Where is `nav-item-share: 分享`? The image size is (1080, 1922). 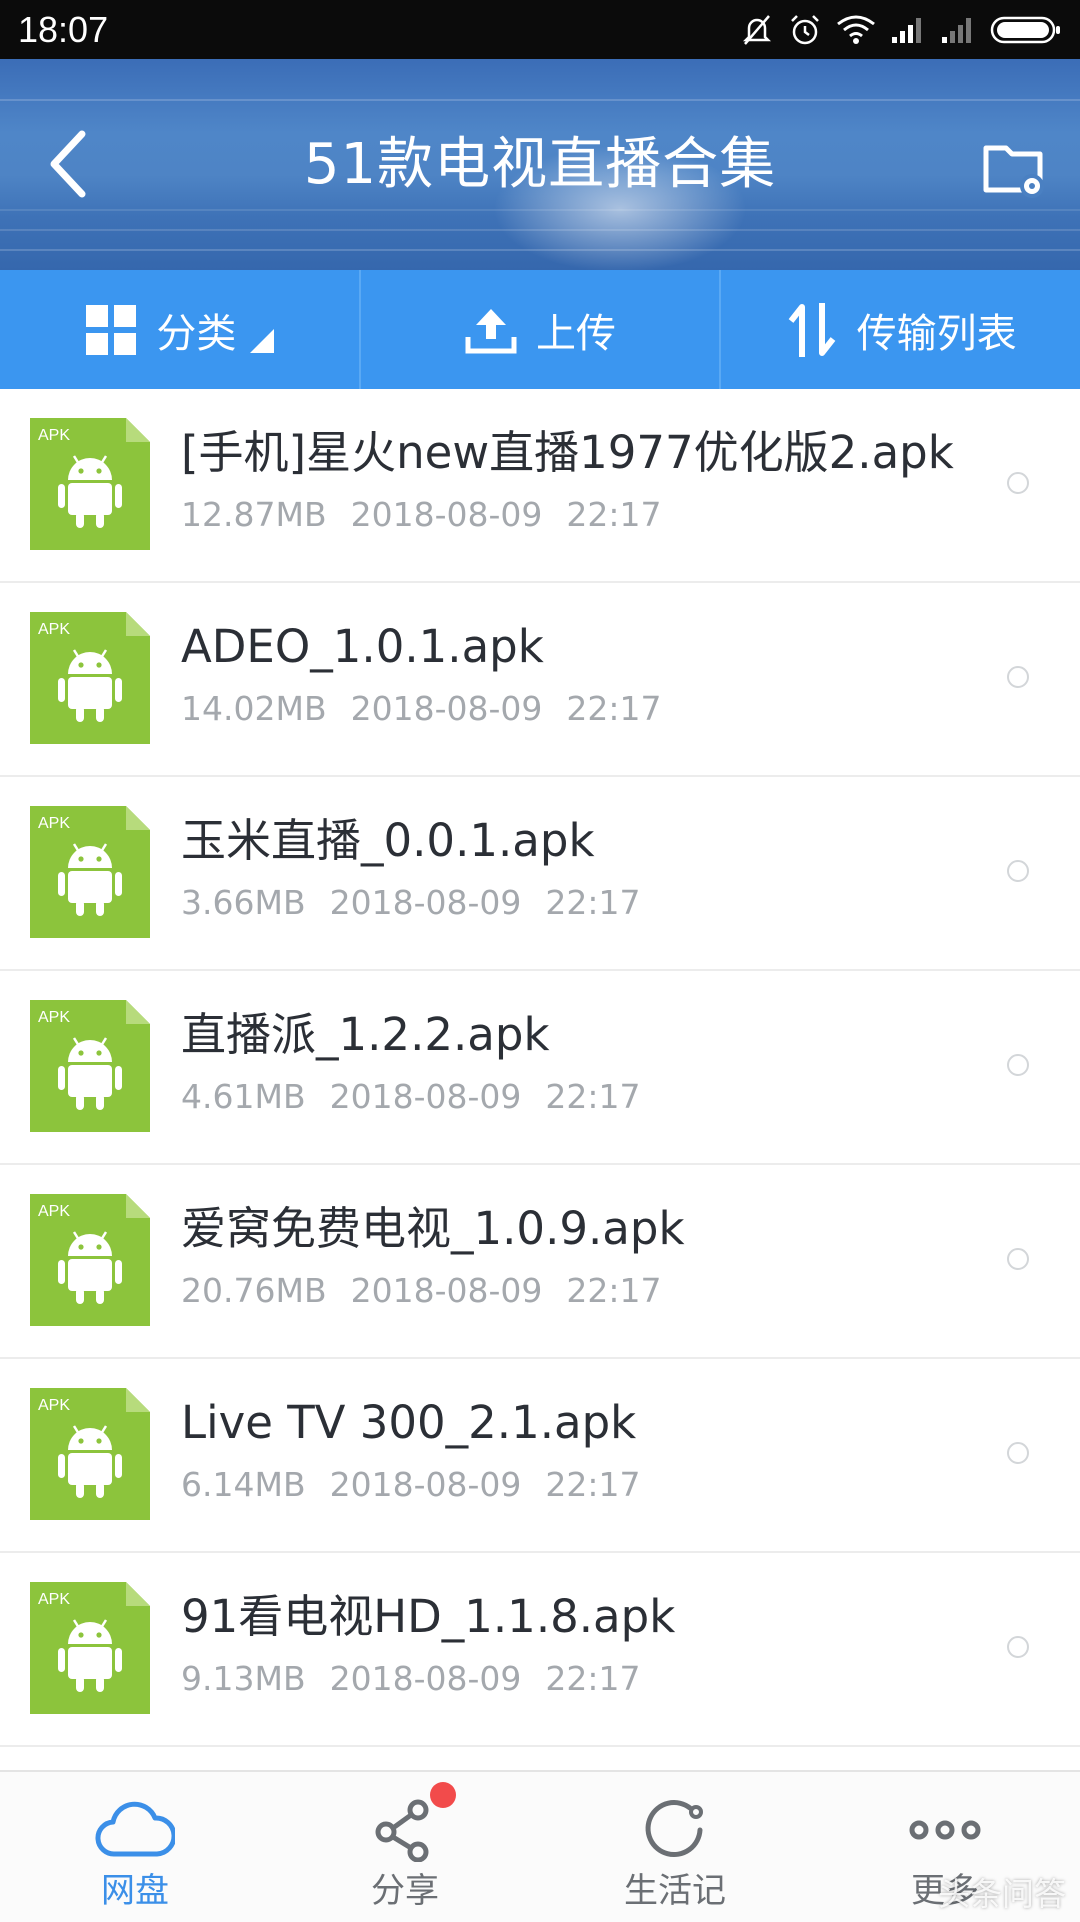 nav-item-share: 分享 is located at coordinates (405, 1847).